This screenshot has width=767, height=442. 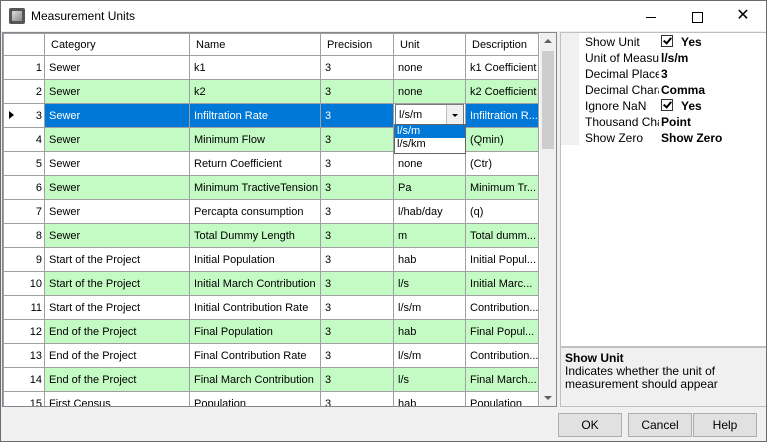 What do you see at coordinates (255, 139) in the screenshot?
I see `cell-name: Minimum Flow` at bounding box center [255, 139].